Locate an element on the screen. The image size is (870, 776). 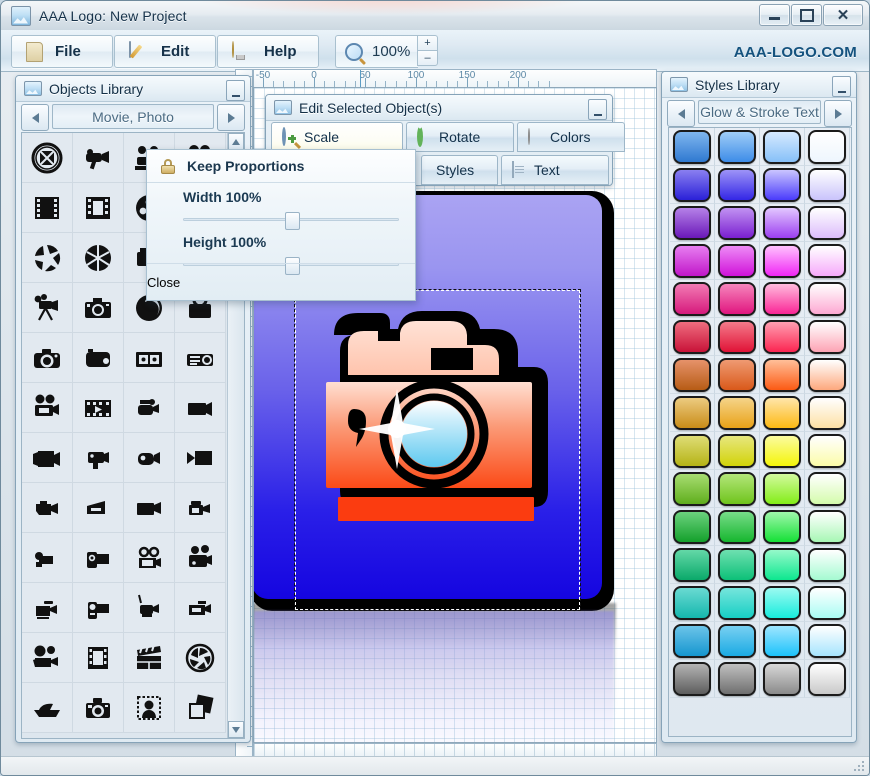
width-slider-thumb is located at coordinates (292, 221).